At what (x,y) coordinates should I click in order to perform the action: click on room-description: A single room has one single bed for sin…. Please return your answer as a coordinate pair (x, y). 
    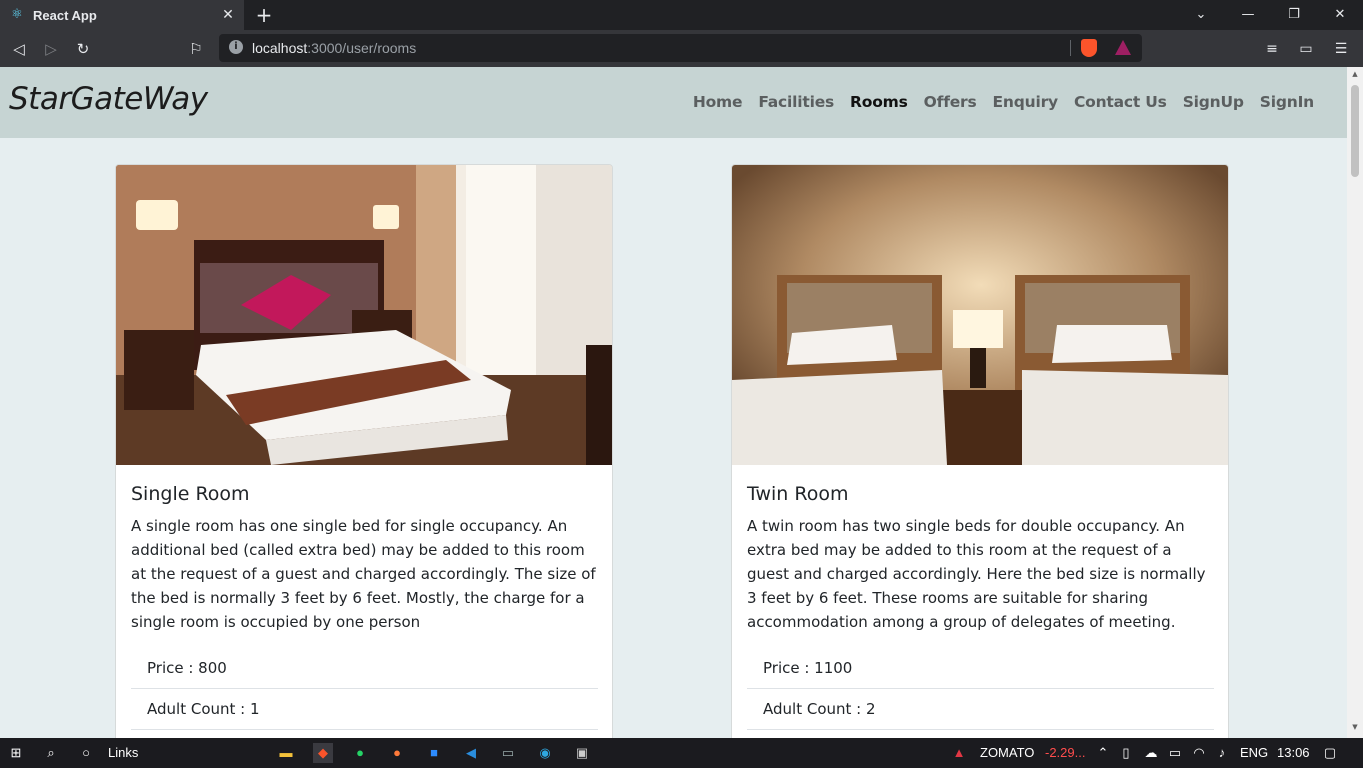
    Looking at the image, I should click on (363, 574).